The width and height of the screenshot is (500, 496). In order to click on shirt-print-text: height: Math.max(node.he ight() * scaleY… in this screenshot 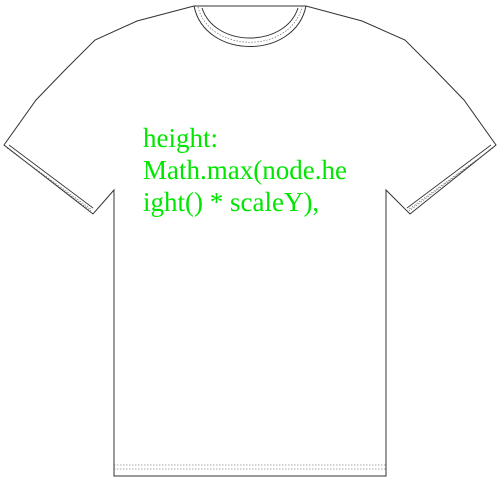, I will do `click(250, 177)`.